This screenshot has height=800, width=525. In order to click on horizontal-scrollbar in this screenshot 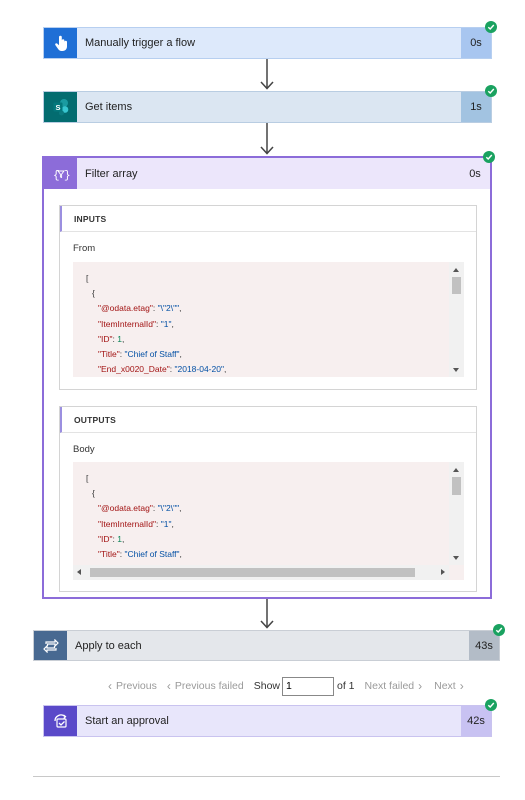, I will do `click(261, 572)`.